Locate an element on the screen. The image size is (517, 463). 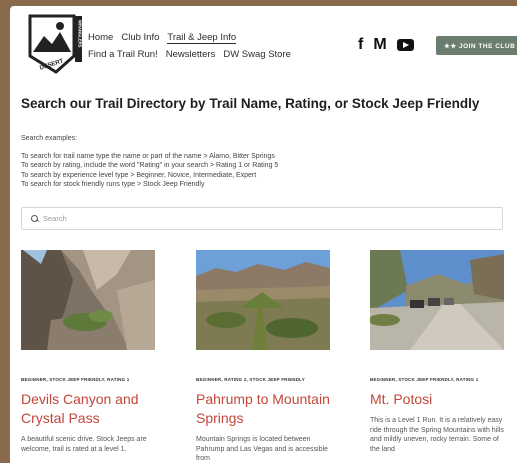
trail-photo-devils-canyon is located at coordinates (88, 300).